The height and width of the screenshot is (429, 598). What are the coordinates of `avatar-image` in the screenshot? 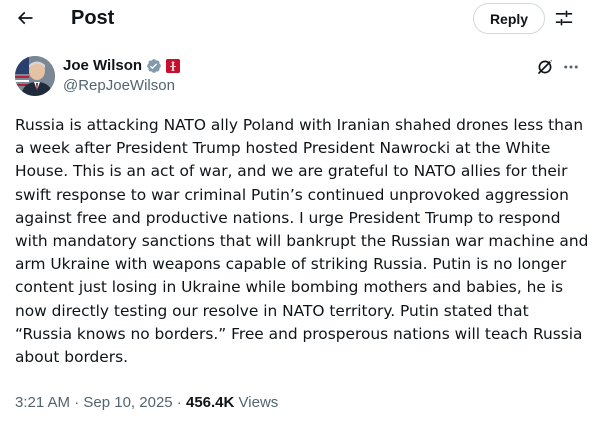 It's located at (35, 76).